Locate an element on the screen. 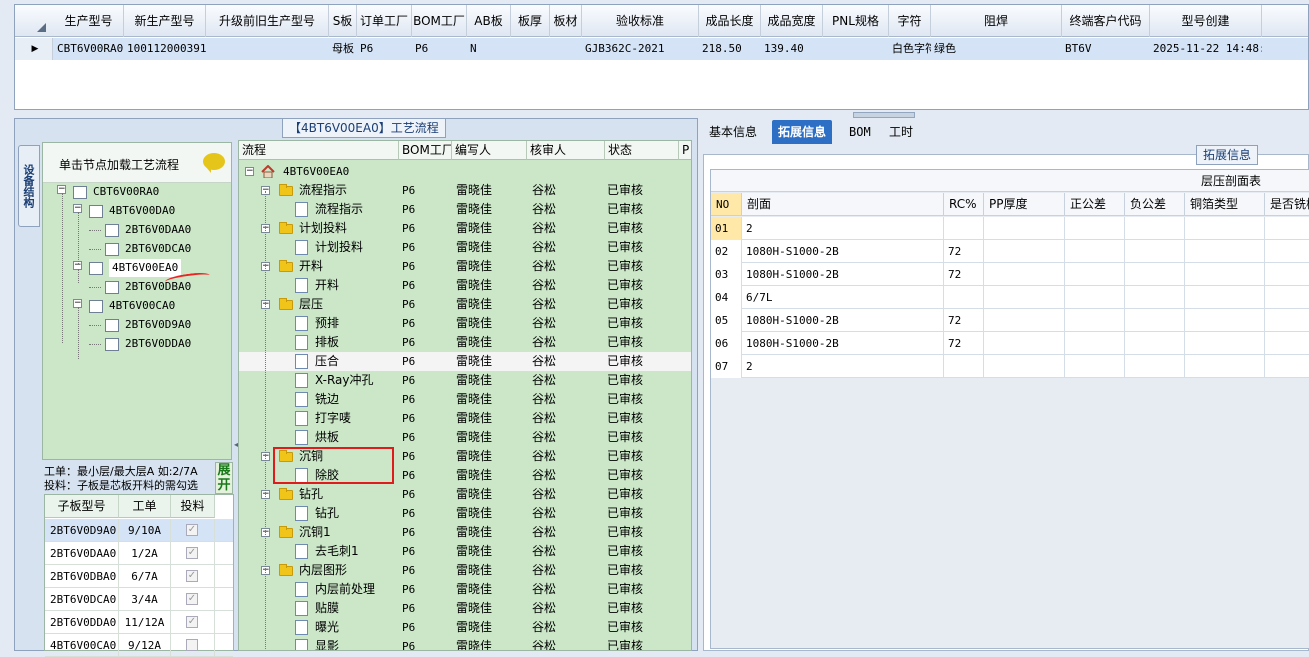 The width and height of the screenshot is (1309, 657). lam-header: PP厚度 is located at coordinates (1024, 204).